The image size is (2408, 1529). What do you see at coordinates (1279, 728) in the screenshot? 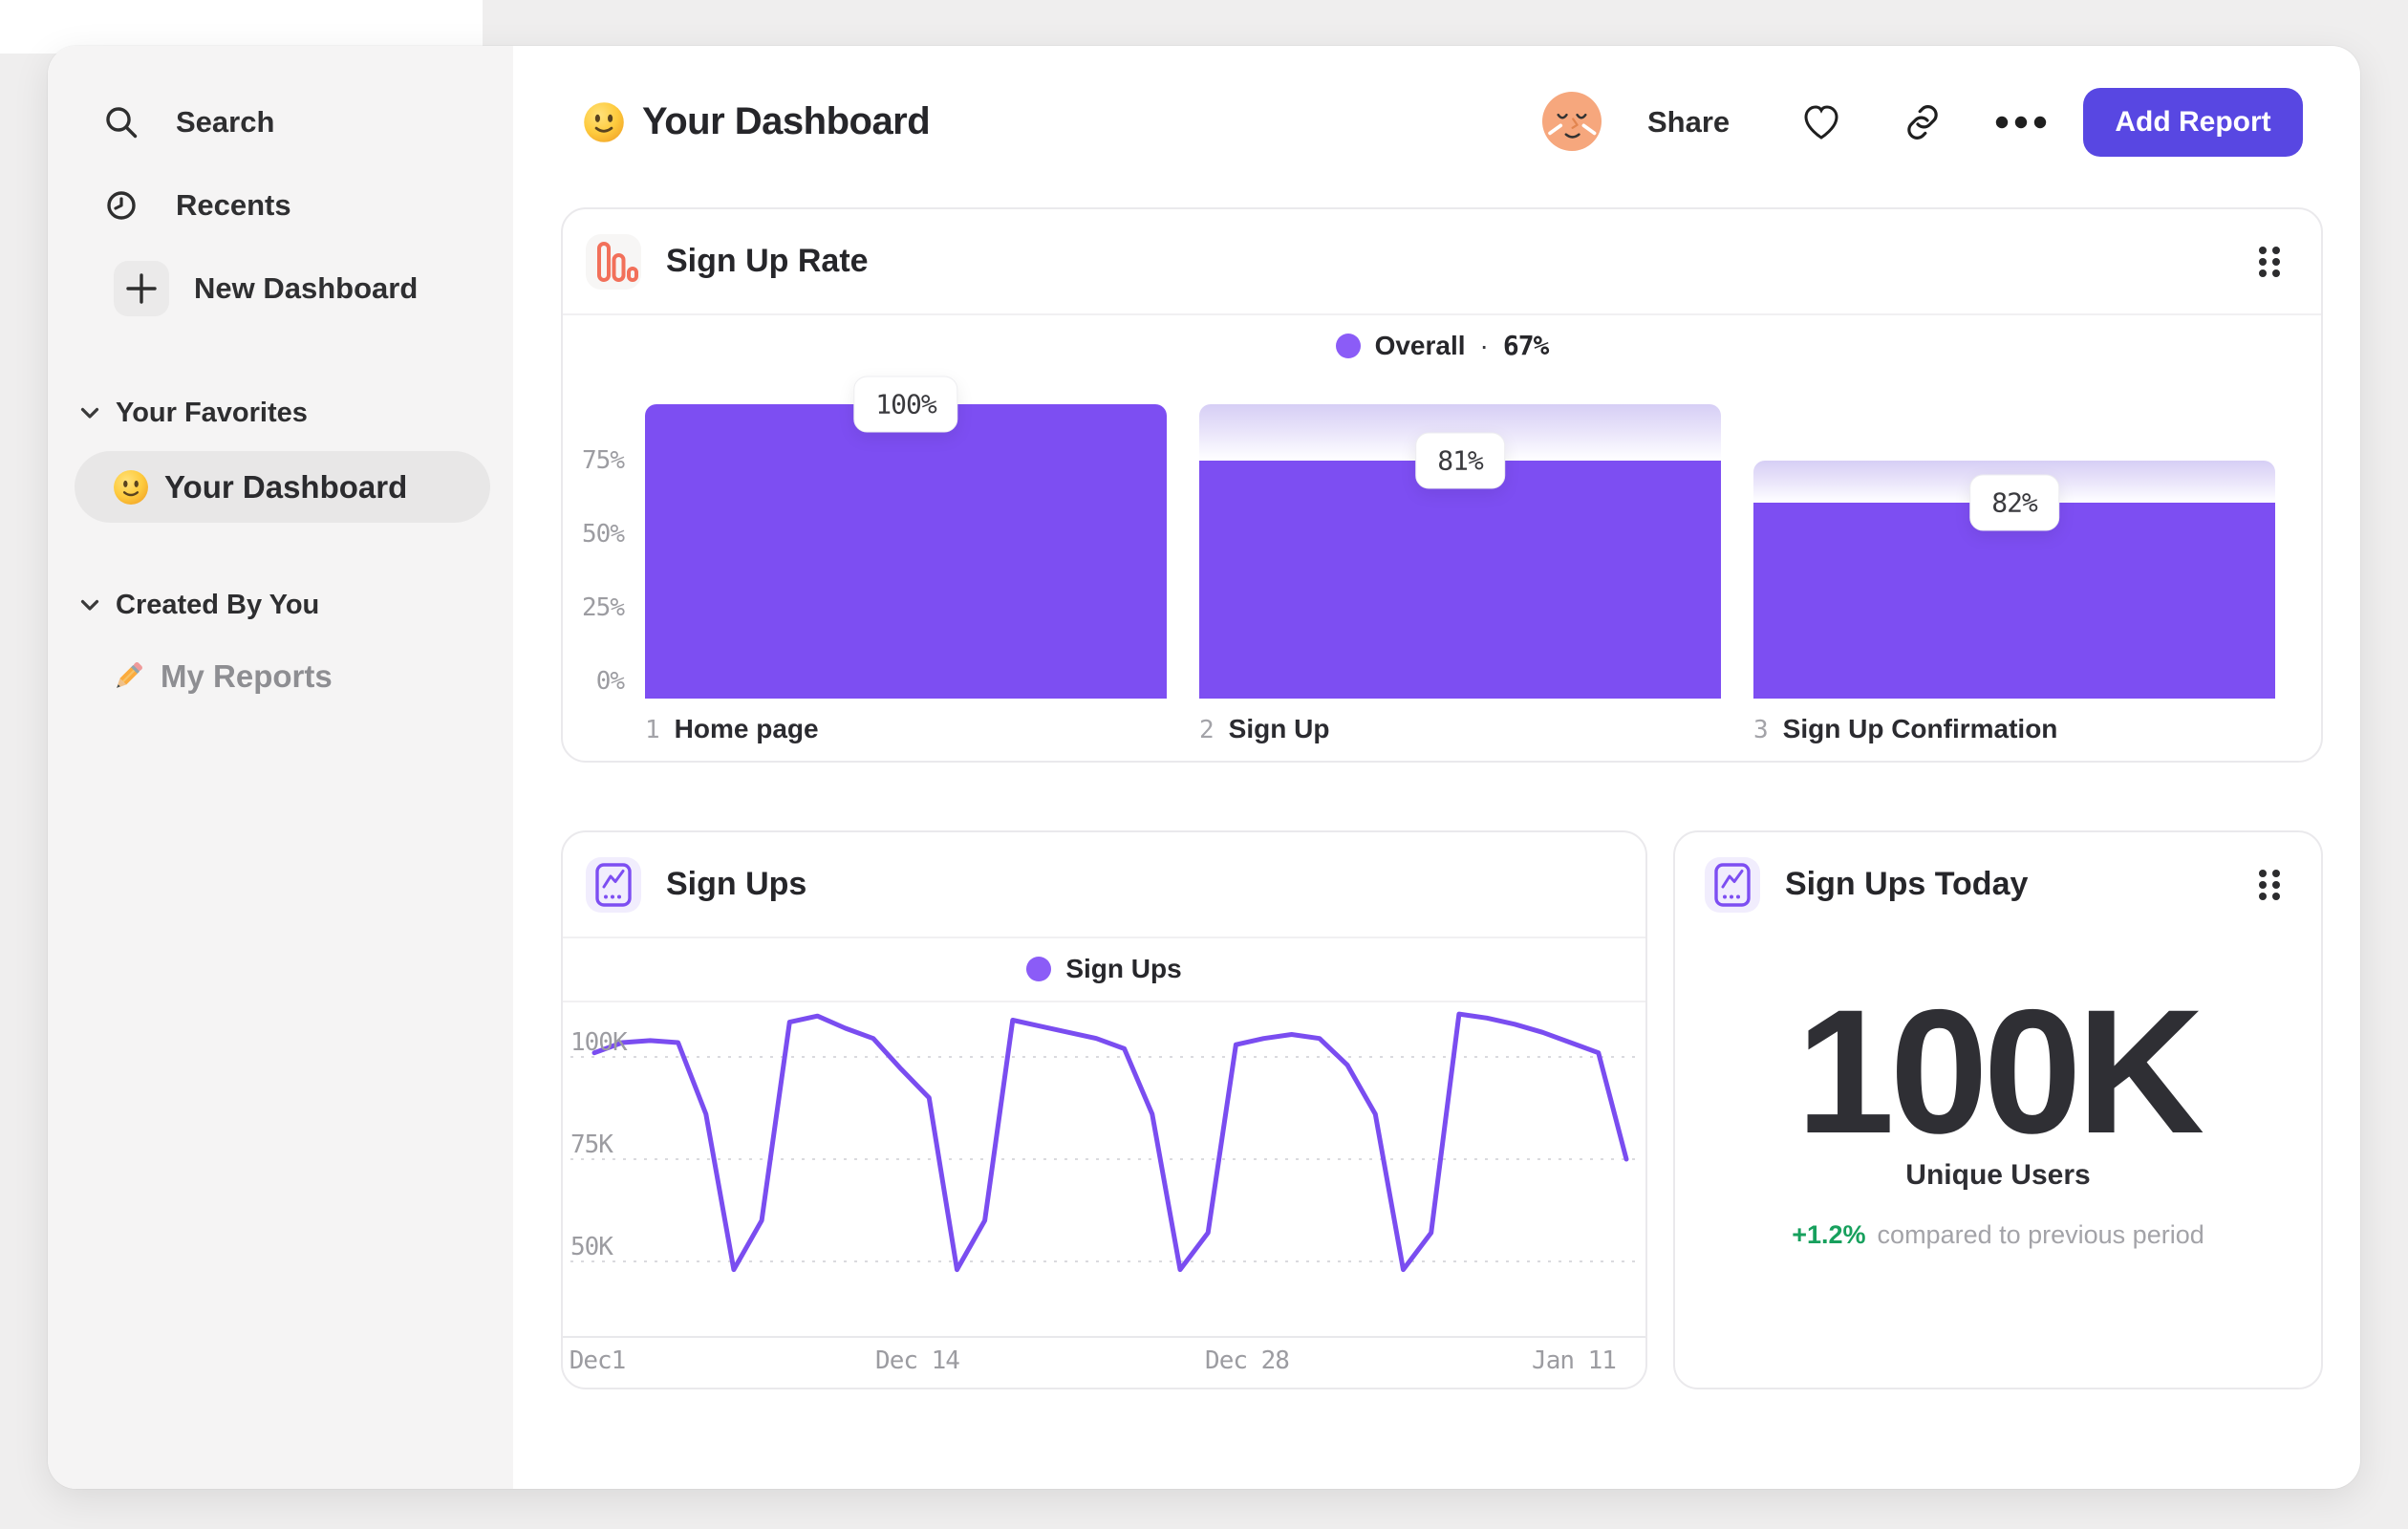
I see `step-name: Sign Up` at bounding box center [1279, 728].